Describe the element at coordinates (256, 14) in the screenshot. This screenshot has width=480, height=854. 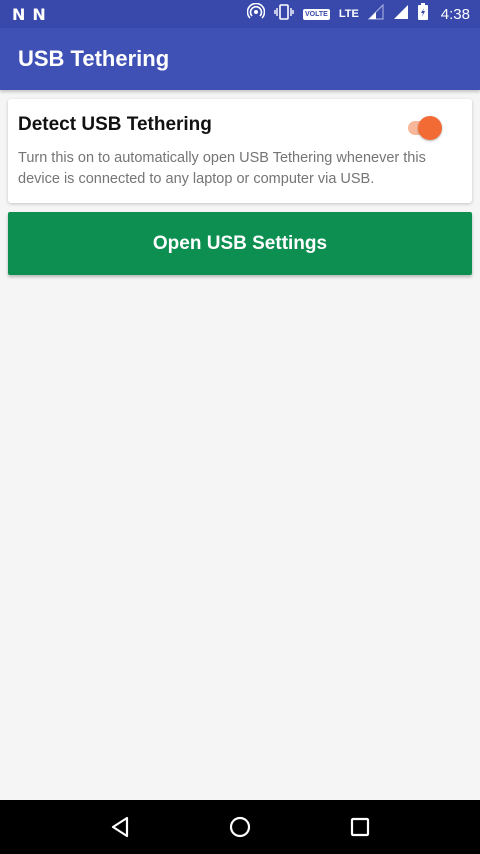
I see `hotspot-icon` at that location.